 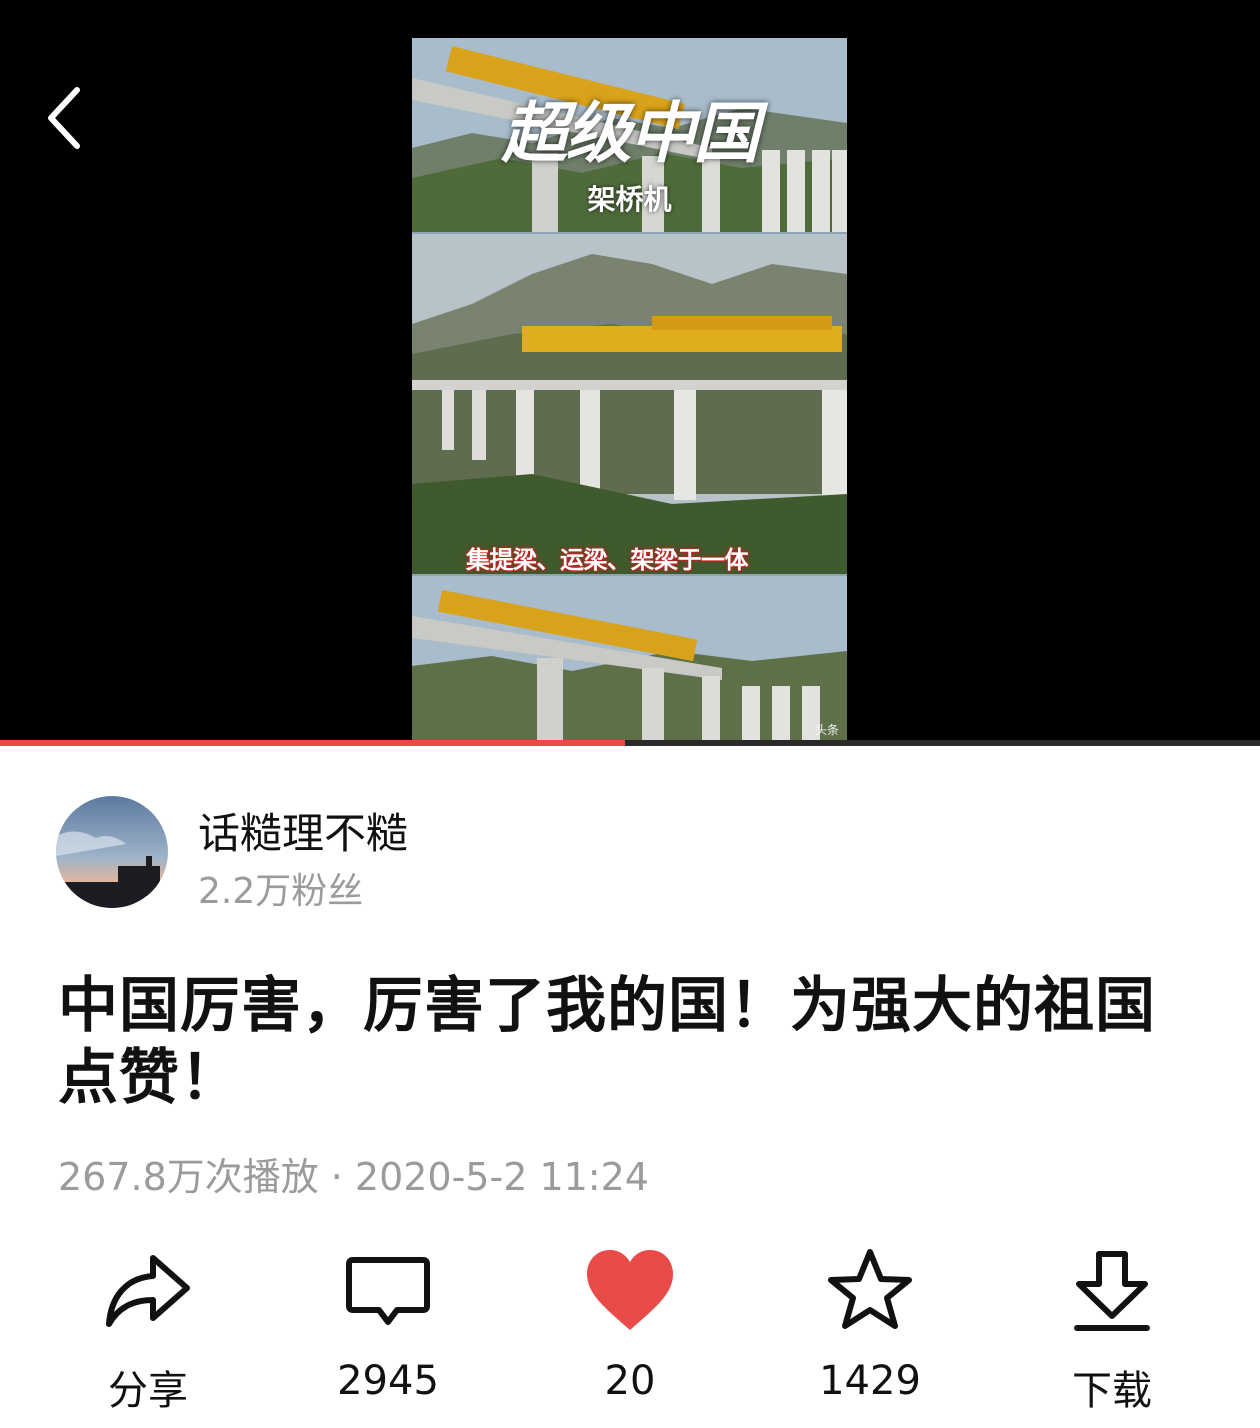 I want to click on like-count: 20, so click(x=630, y=1381).